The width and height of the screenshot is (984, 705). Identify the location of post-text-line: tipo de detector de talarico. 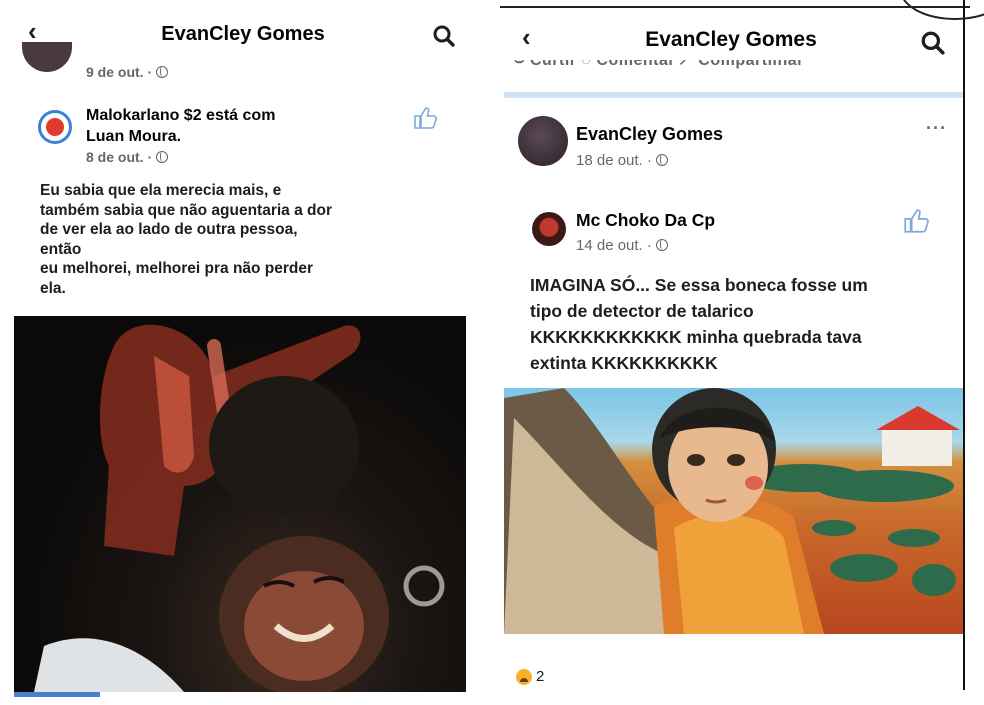
(642, 311).